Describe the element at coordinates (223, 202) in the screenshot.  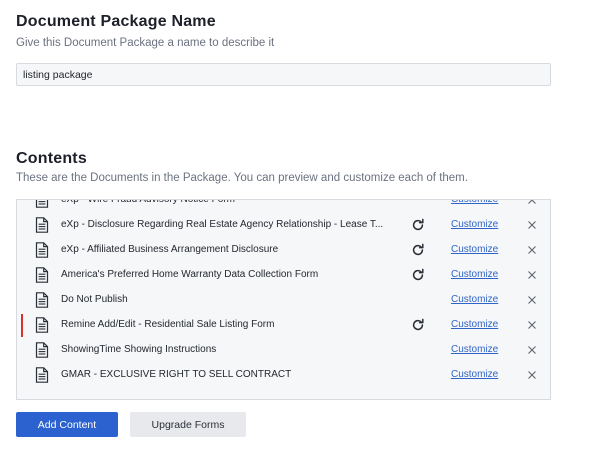
I see `document-name: eXp - Wire Fraud Advisory Notice Form` at that location.